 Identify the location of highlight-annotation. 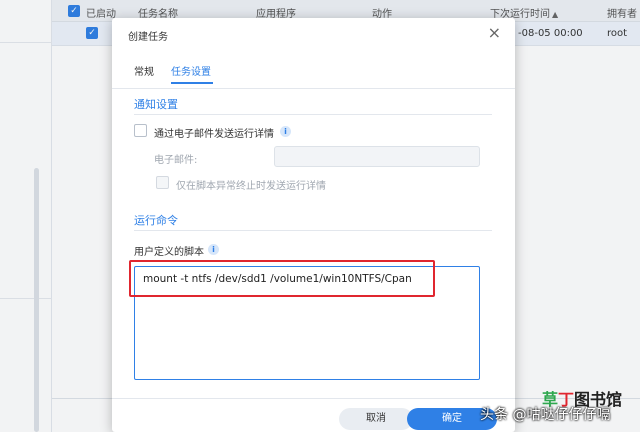
(282, 278).